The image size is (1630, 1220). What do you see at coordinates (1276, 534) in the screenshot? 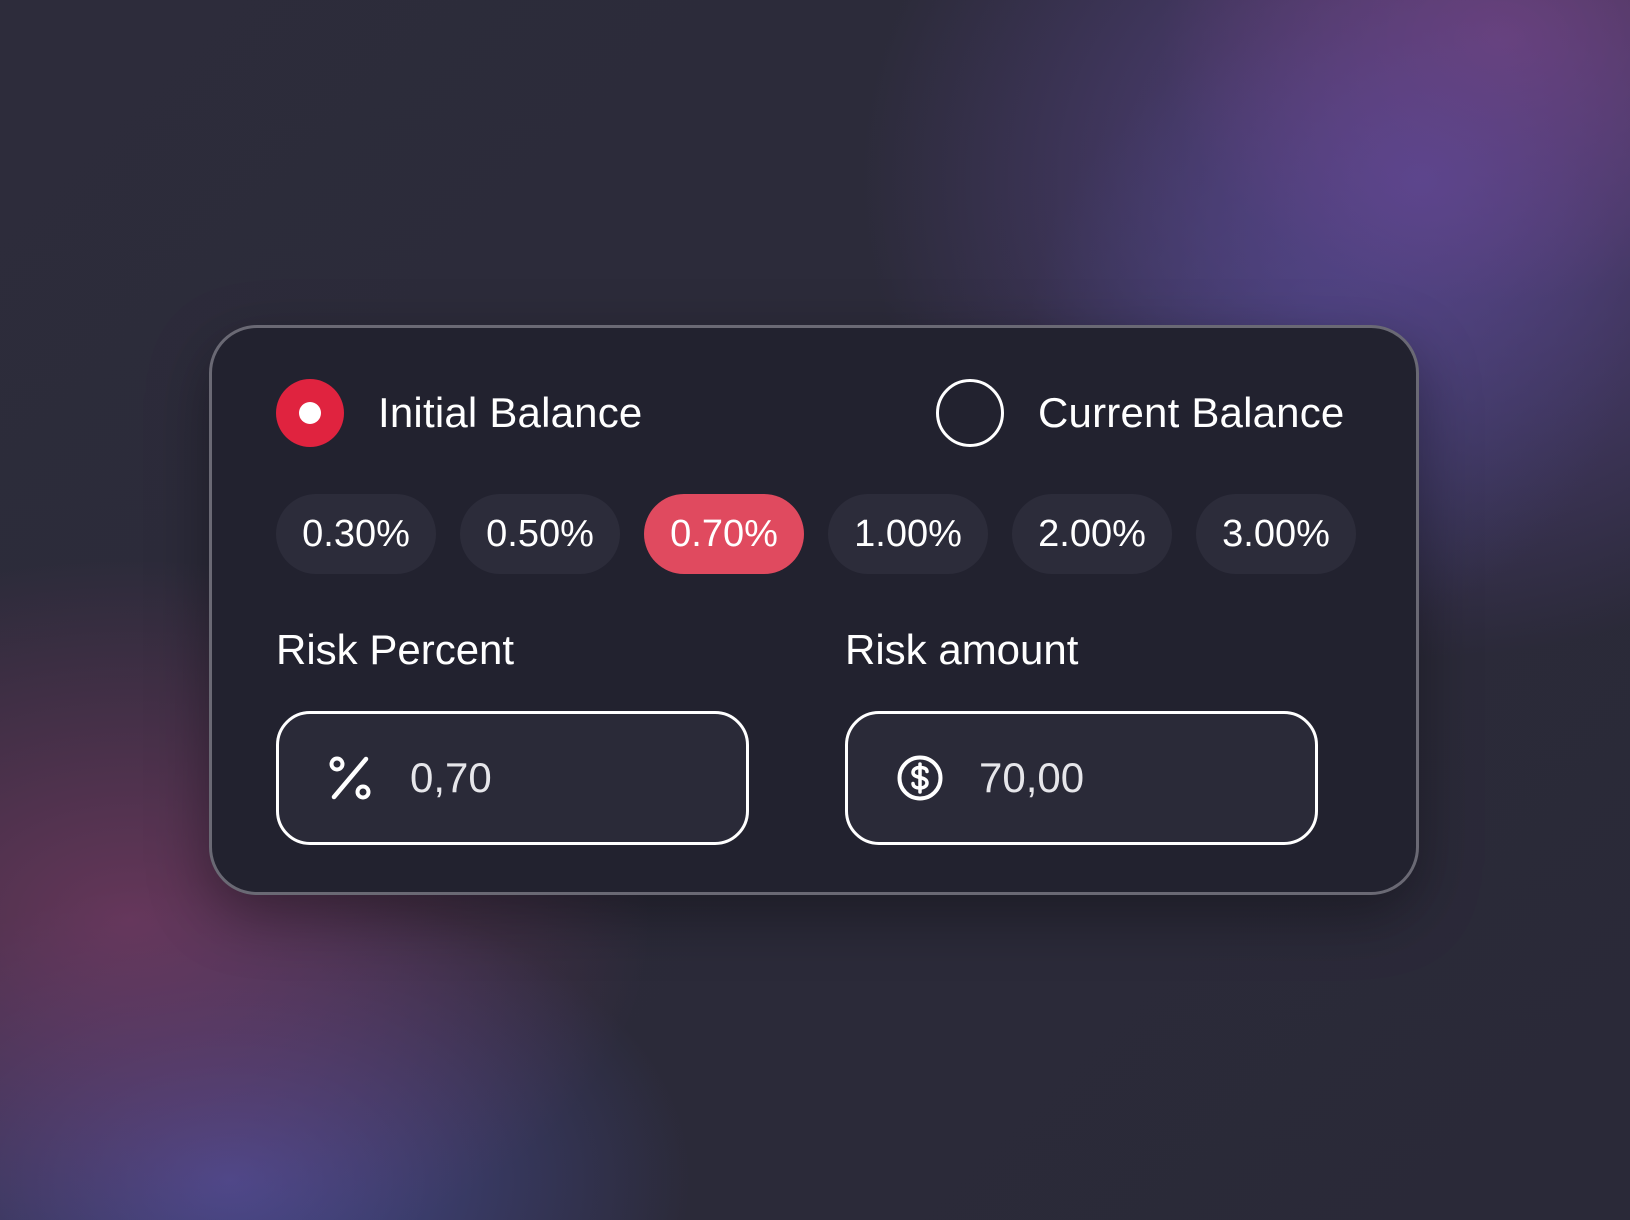
I see `preset-chip-3-00: 3.00%` at bounding box center [1276, 534].